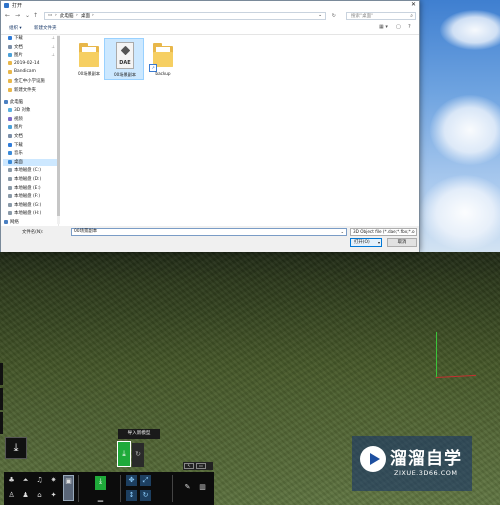 This screenshot has height=505, width=500. What do you see at coordinates (190, 16) in the screenshot?
I see `address-field: ▭ › 此电脑 › 桌面 › ⌄ ↻` at bounding box center [190, 16].